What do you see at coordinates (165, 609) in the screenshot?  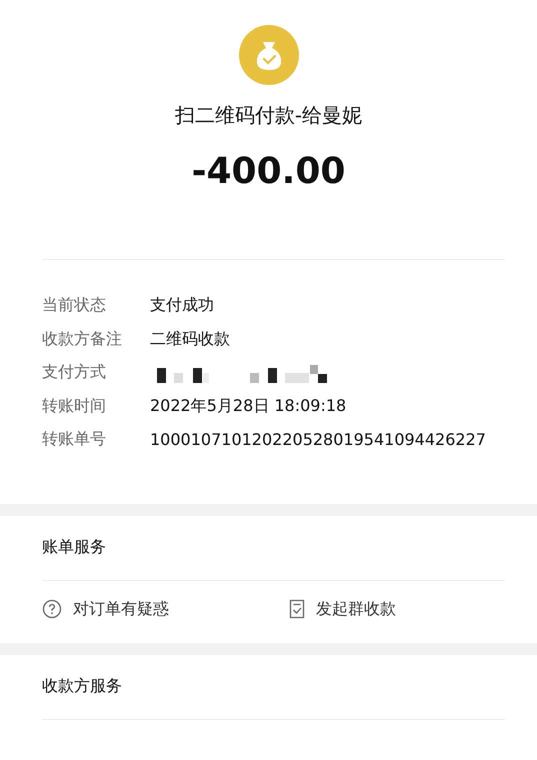 I see `action-link: 对订单有疑惑` at bounding box center [165, 609].